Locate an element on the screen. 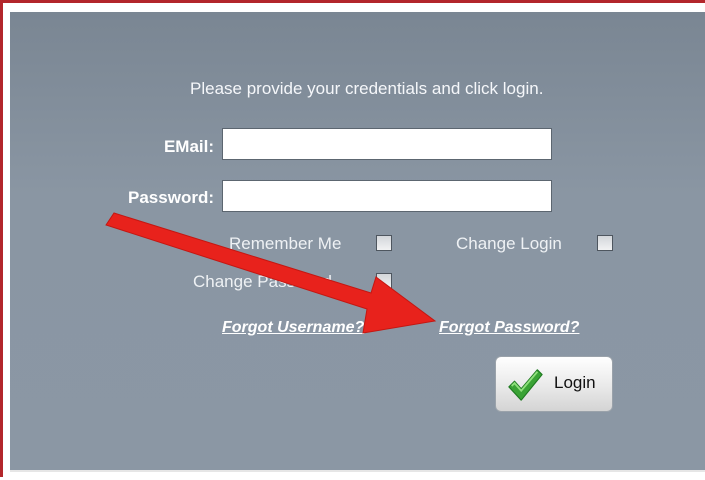 This screenshot has width=705, height=480. change-password-checkbox is located at coordinates (384, 281).